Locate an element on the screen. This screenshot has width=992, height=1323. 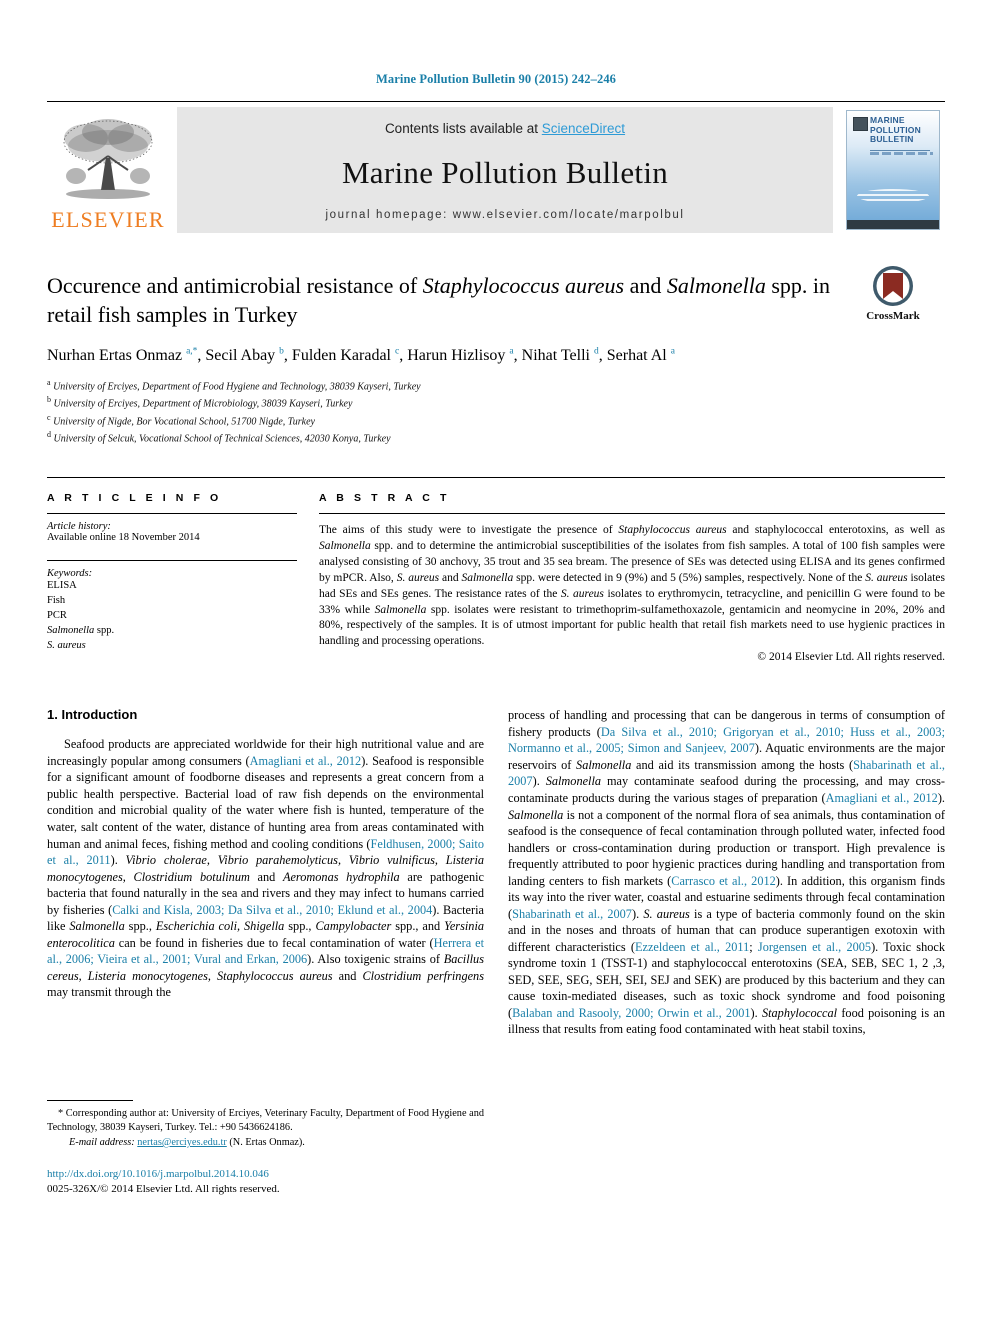
article-info-heading: A R T I C L E I N F O is located at coordinates (134, 497).